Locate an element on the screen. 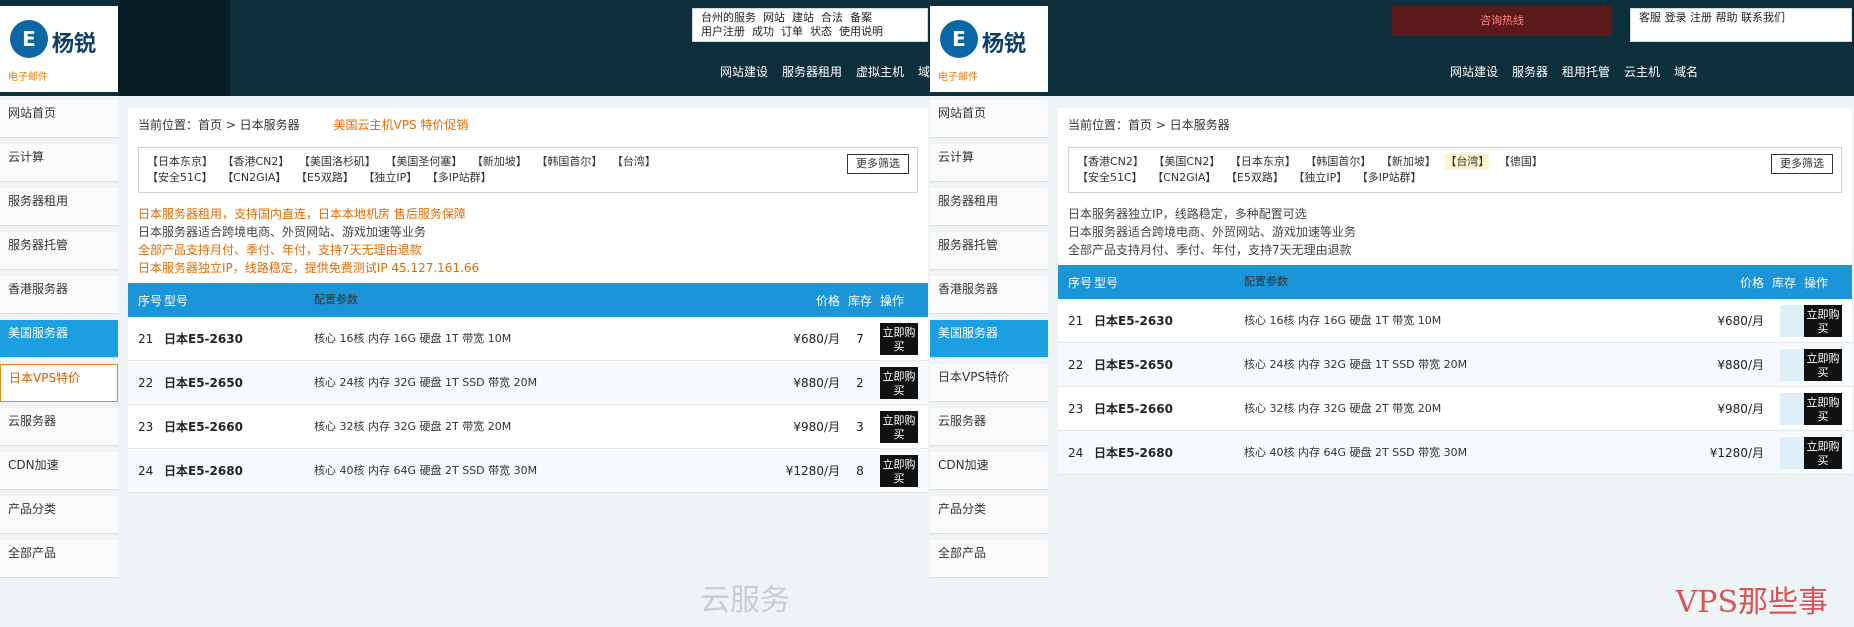 The image size is (1854, 627). filter-tag-selected: 【台湾】 is located at coordinates (1467, 162).